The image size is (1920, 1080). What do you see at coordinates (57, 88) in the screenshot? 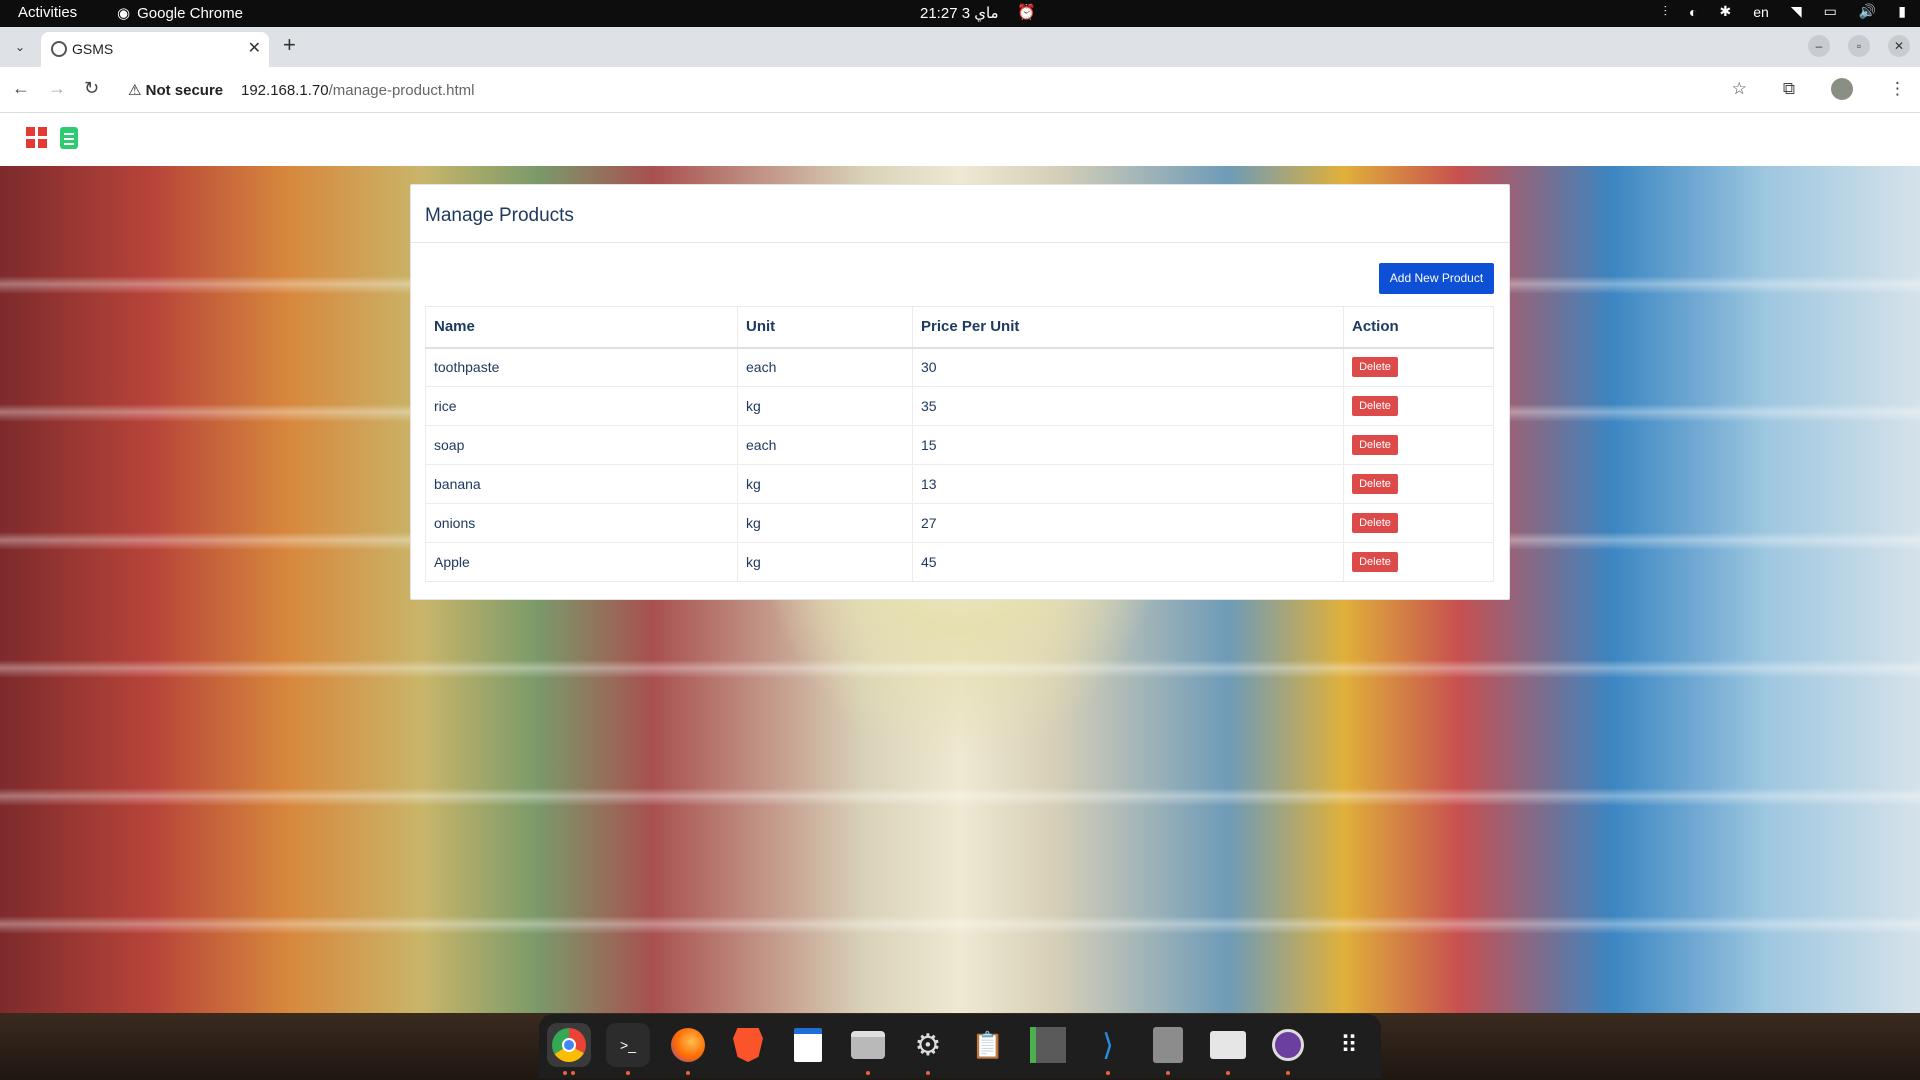
I see `forward-button: →` at bounding box center [57, 88].